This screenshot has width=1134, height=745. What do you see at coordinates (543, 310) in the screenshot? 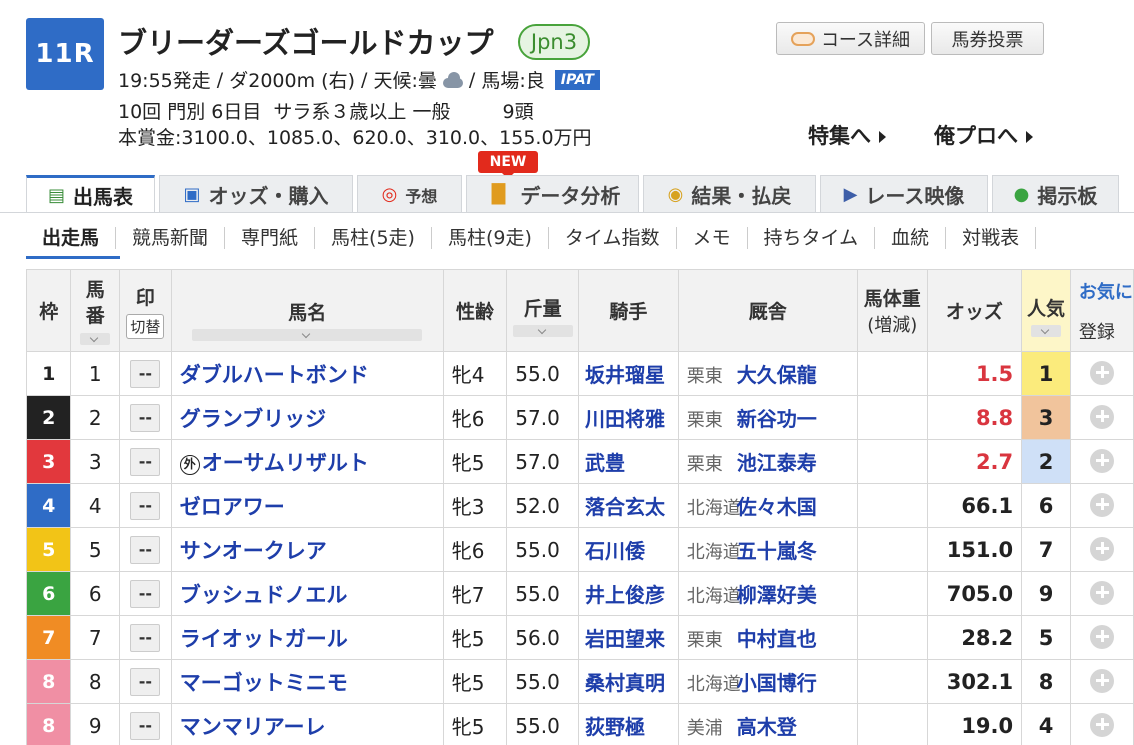
I see `header-kinryo: 斤量` at bounding box center [543, 310].